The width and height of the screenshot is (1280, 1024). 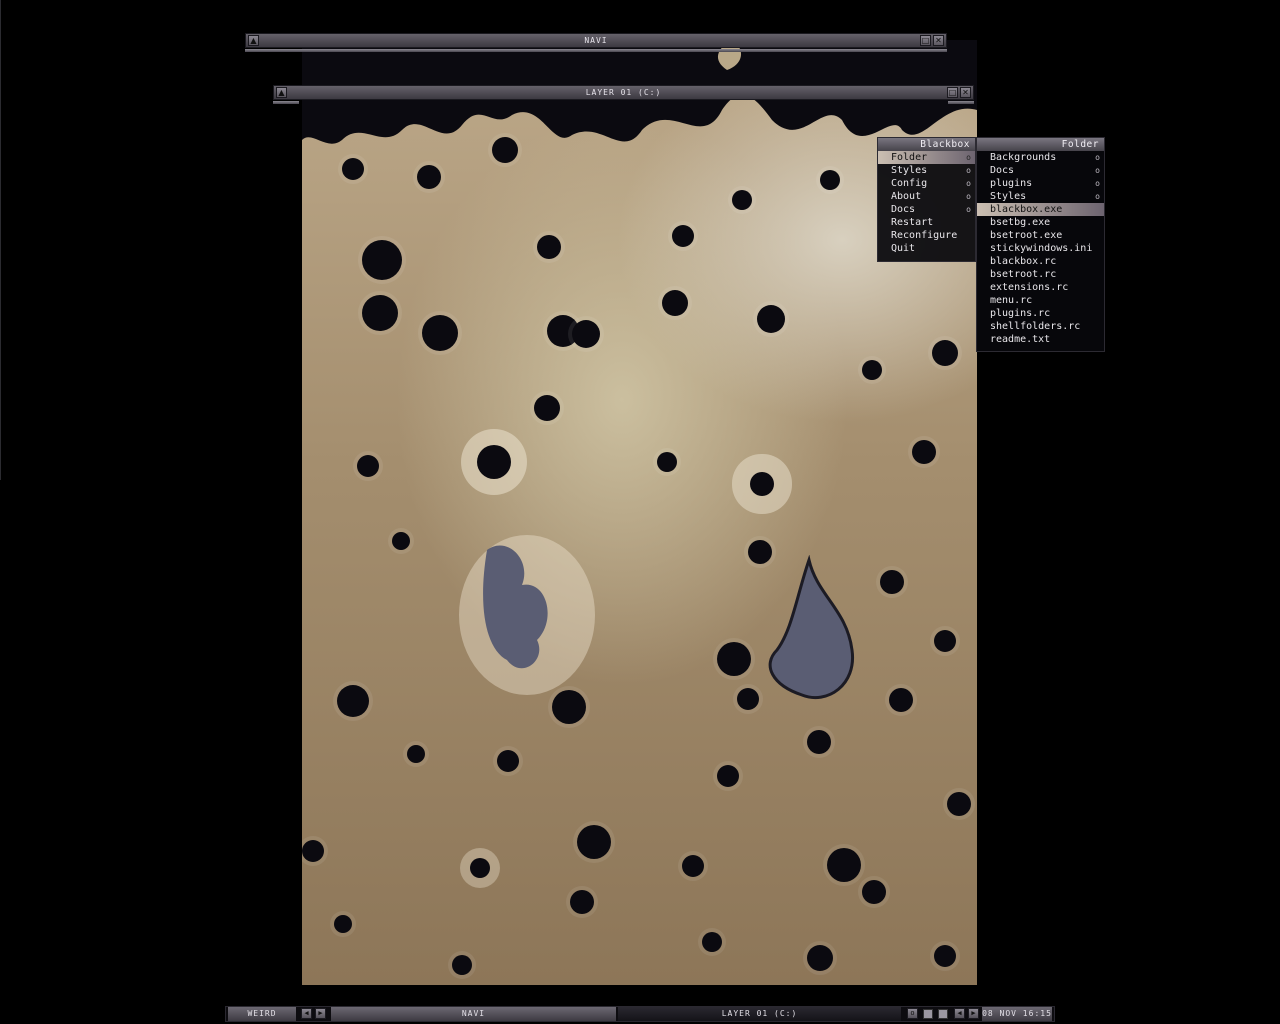 What do you see at coordinates (473, 1014) in the screenshot?
I see `task-navi: NAVI` at bounding box center [473, 1014].